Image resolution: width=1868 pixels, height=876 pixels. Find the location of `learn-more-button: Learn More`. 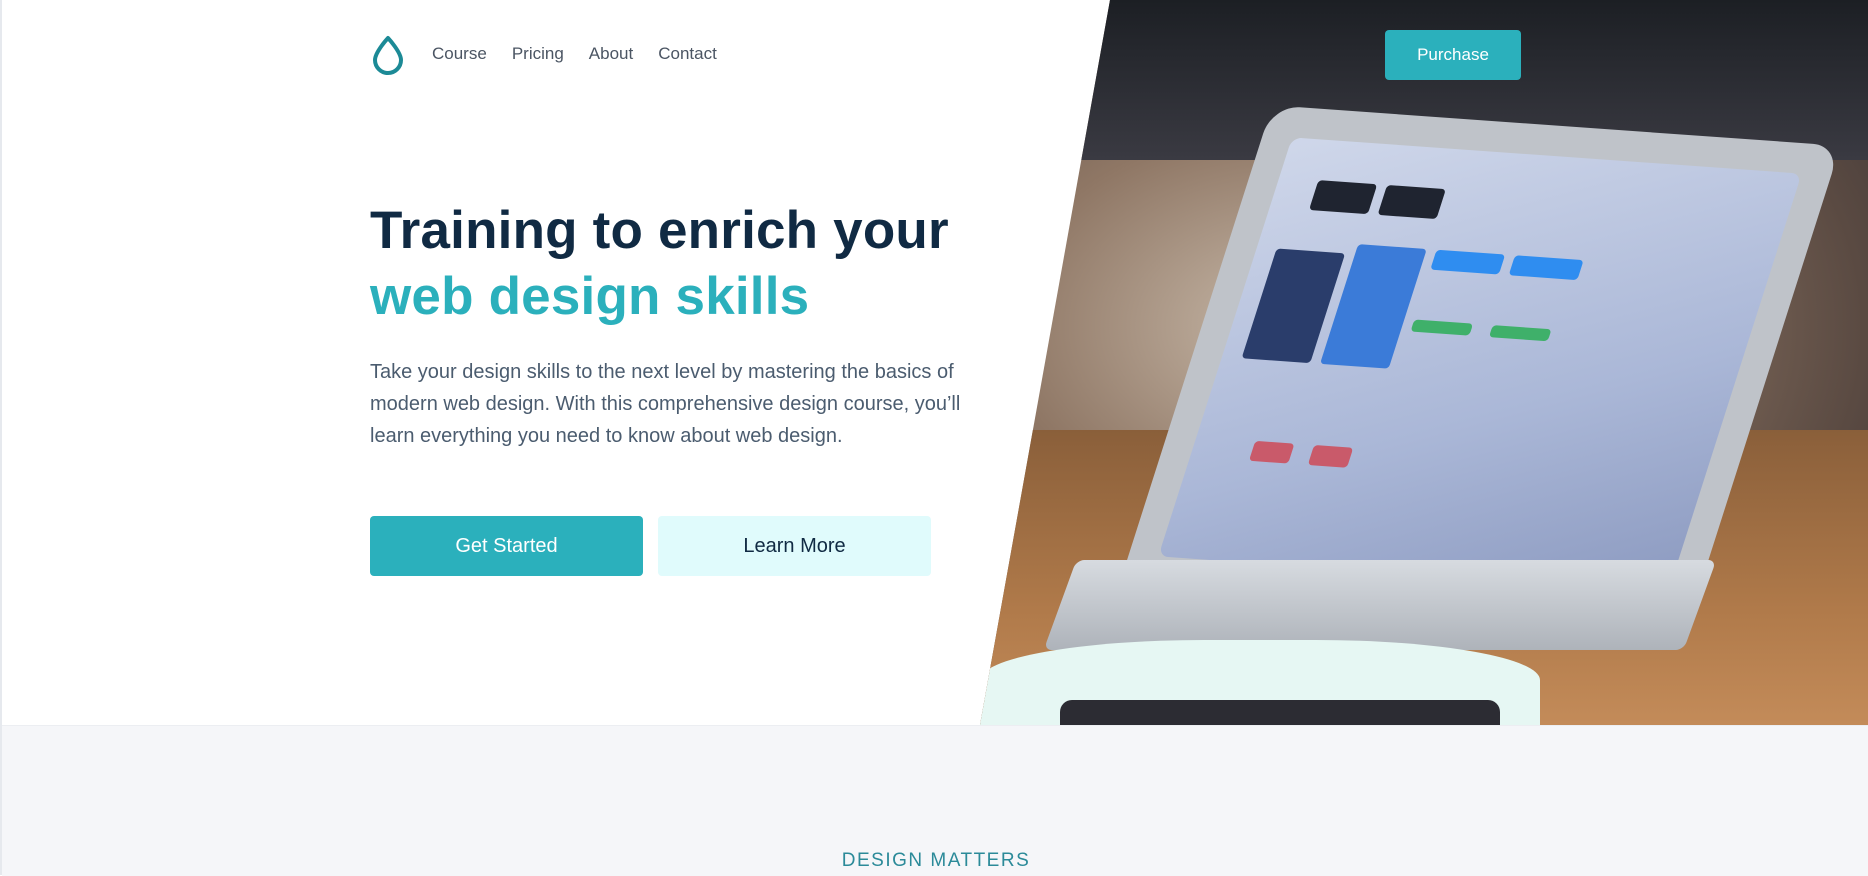

learn-more-button: Learn More is located at coordinates (794, 546).